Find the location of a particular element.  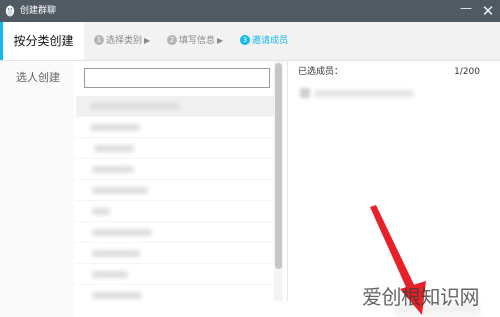

step-number: 3 is located at coordinates (245, 40).